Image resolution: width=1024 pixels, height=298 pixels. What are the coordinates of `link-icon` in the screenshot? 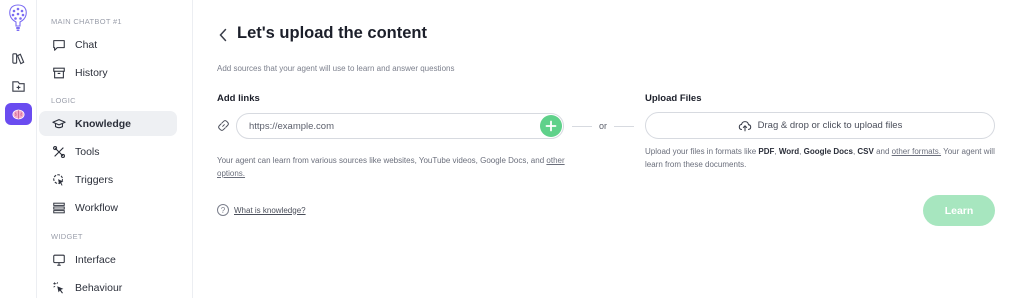 It's located at (223, 125).